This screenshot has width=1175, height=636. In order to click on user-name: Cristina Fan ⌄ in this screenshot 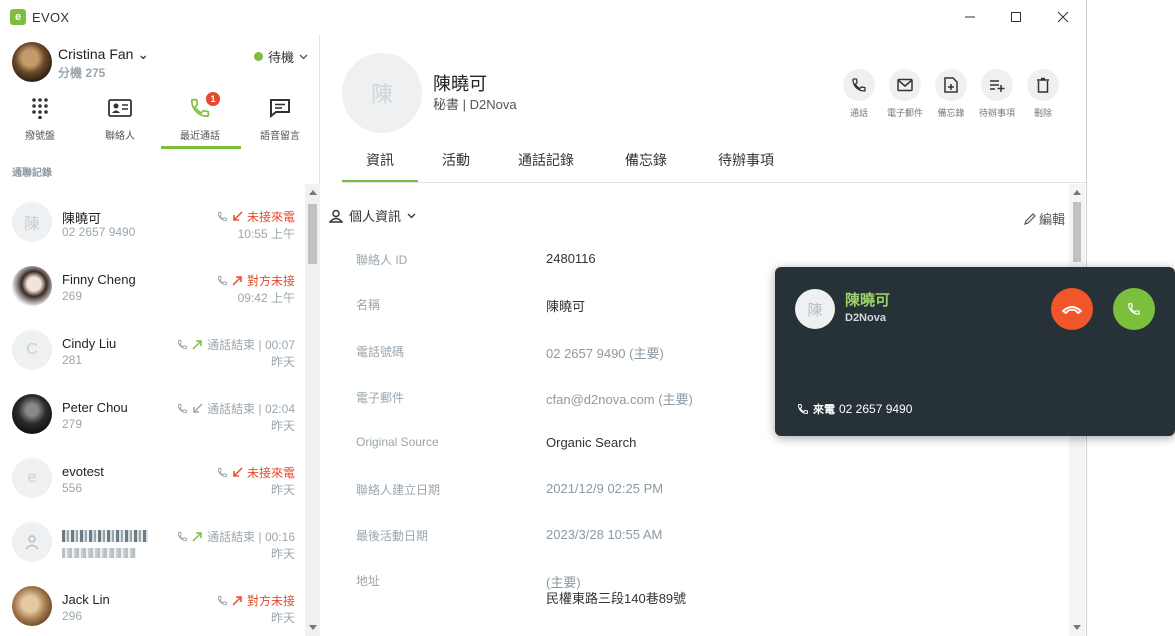, I will do `click(103, 54)`.